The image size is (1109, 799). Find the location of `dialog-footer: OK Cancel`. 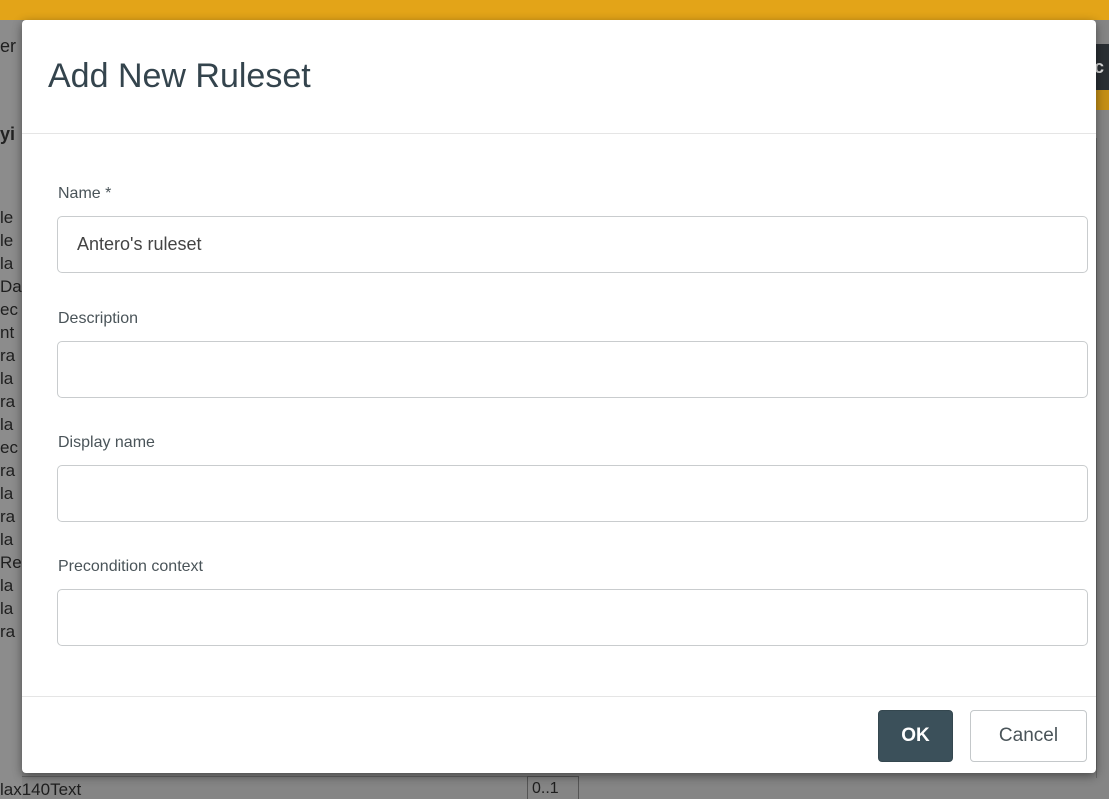

dialog-footer: OK Cancel is located at coordinates (559, 734).